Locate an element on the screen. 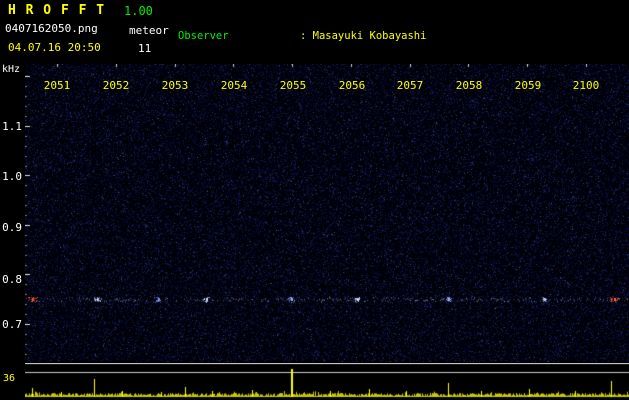 This screenshot has width=629, height=400. time-label-2059: 2059 is located at coordinates (528, 85).